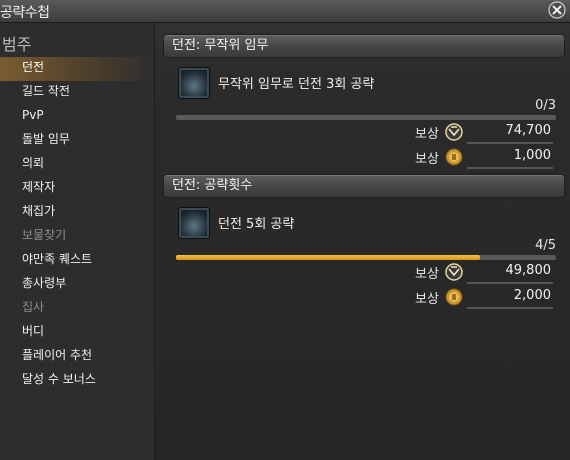  Describe the element at coordinates (364, 46) in the screenshot. I see `section-header-random-duty: 던전: 무작위 임무` at that location.